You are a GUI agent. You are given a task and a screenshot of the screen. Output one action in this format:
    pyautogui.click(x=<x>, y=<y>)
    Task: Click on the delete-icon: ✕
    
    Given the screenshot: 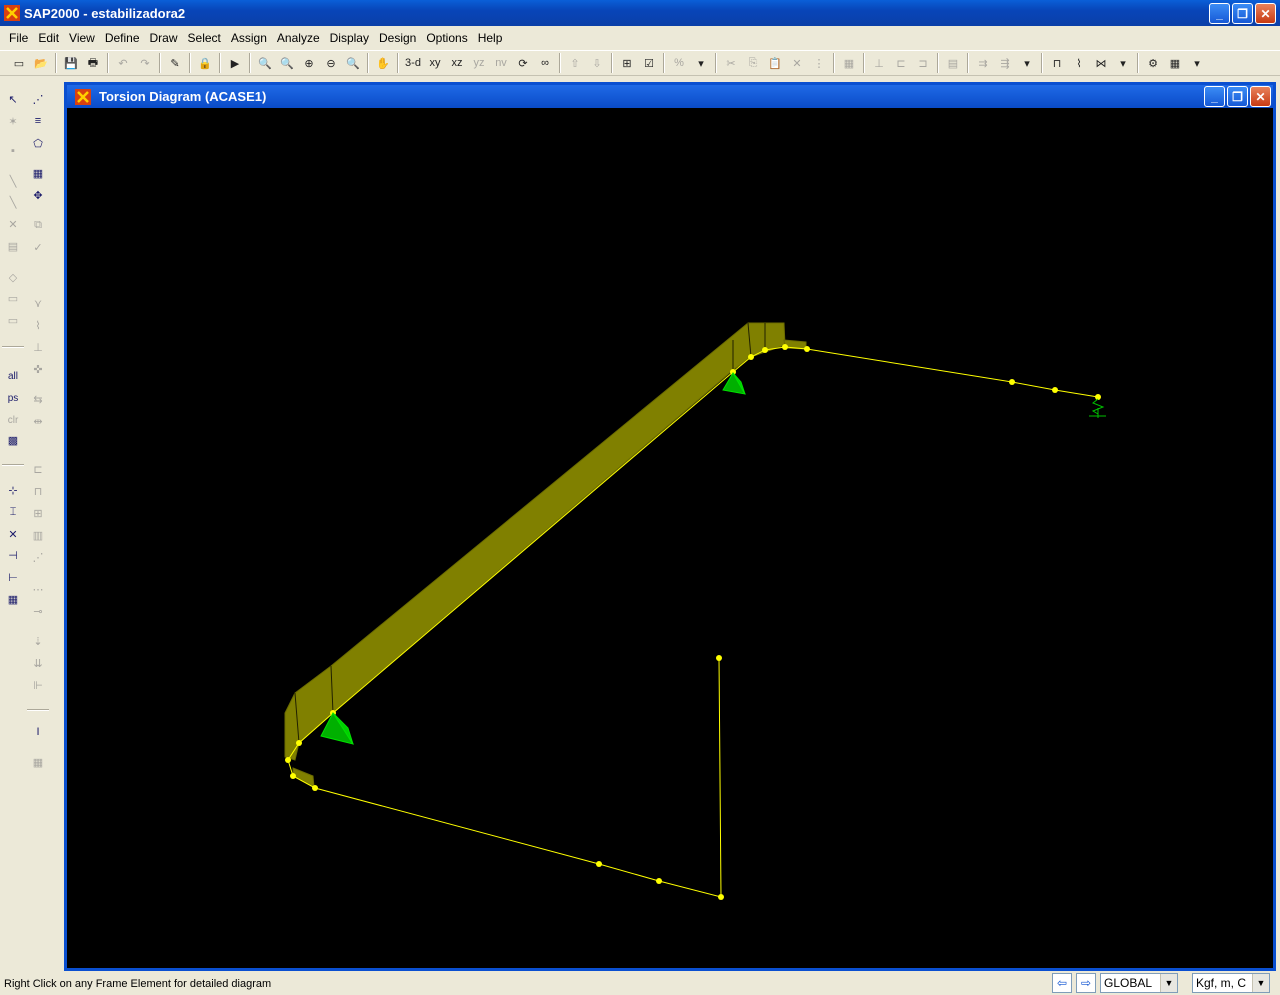 What is the action you would take?
    pyautogui.click(x=797, y=63)
    